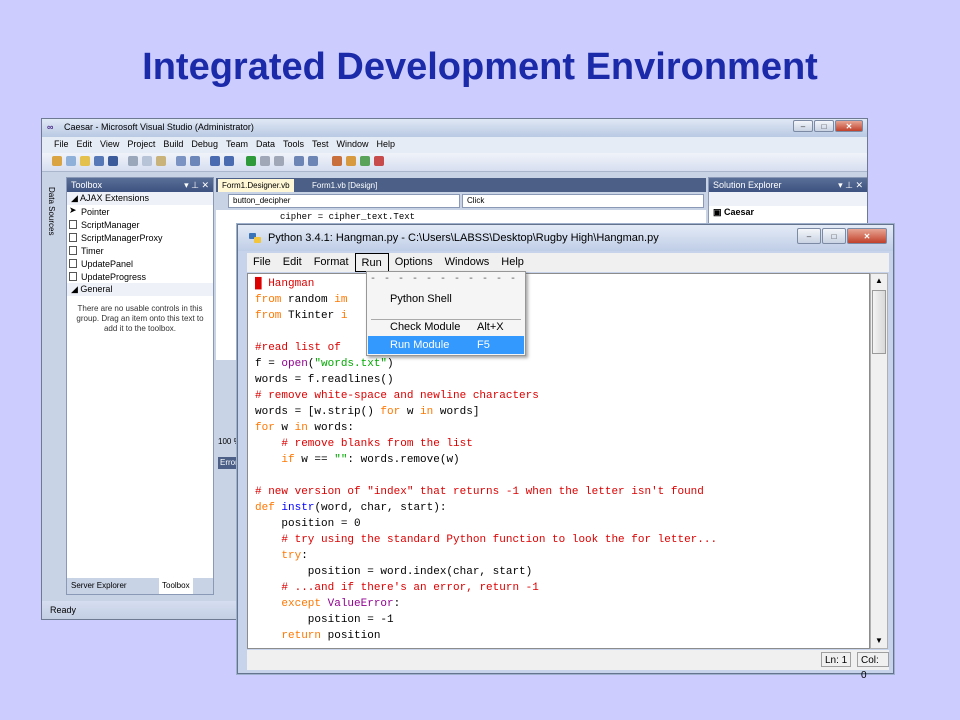 Image resolution: width=960 pixels, height=720 pixels. Describe the element at coordinates (739, 212) in the screenshot. I see `solution-root-label: Caesar` at that location.